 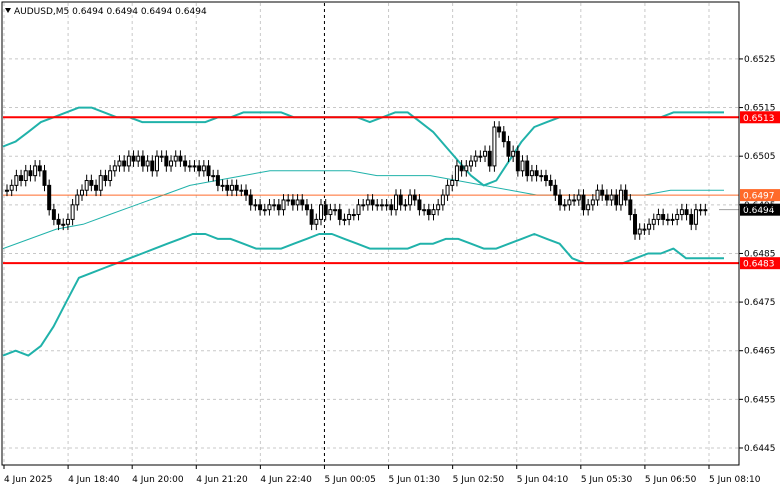 What do you see at coordinates (94, 480) in the screenshot?
I see `time-tick-label: 4 Jun 18:40` at bounding box center [94, 480].